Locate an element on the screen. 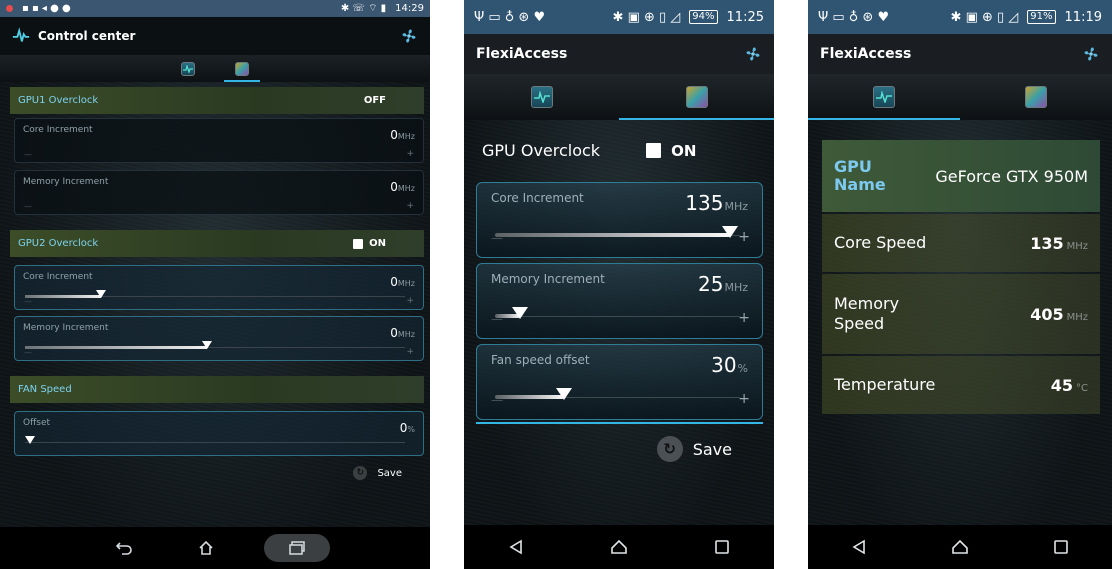  gpu1-core-label: Core Increment is located at coordinates (58, 130).